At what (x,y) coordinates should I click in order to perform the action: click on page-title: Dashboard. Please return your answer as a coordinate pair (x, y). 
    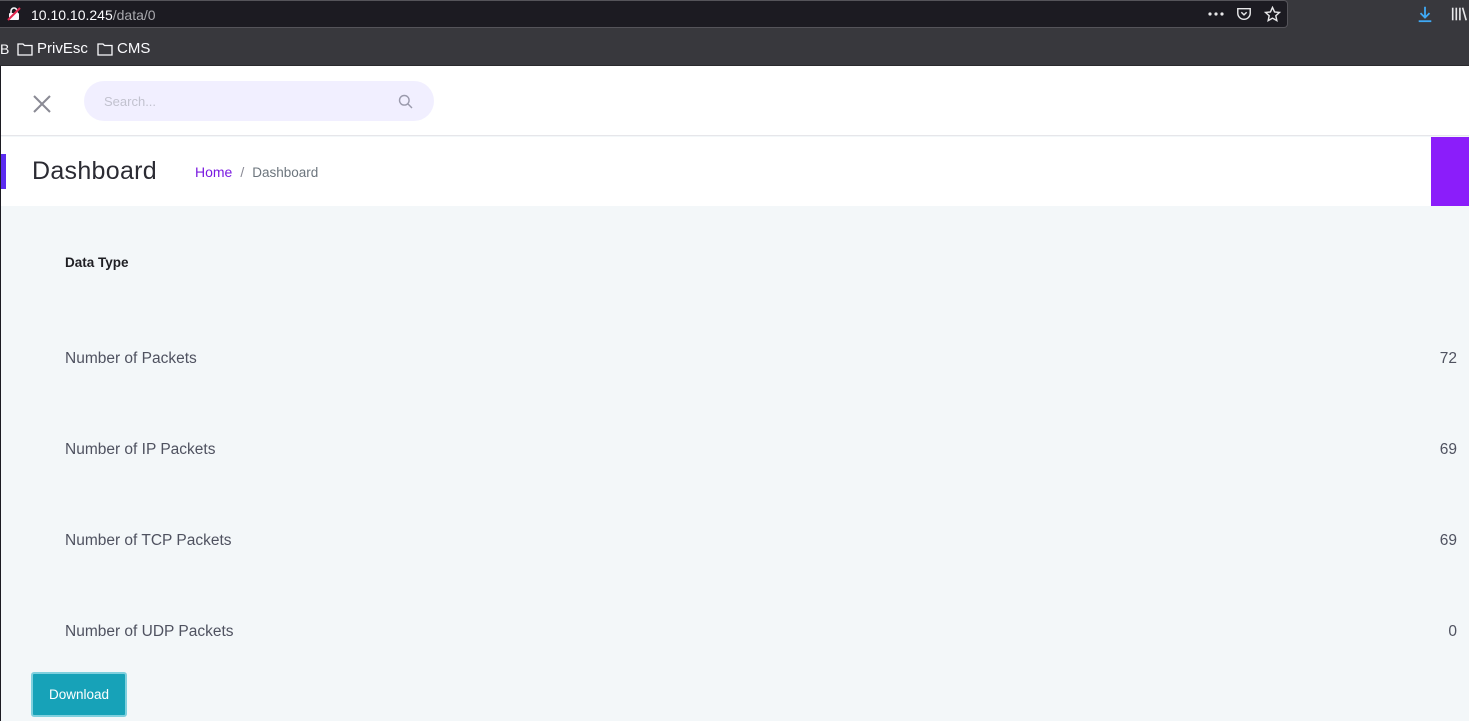
    Looking at the image, I should click on (95, 171).